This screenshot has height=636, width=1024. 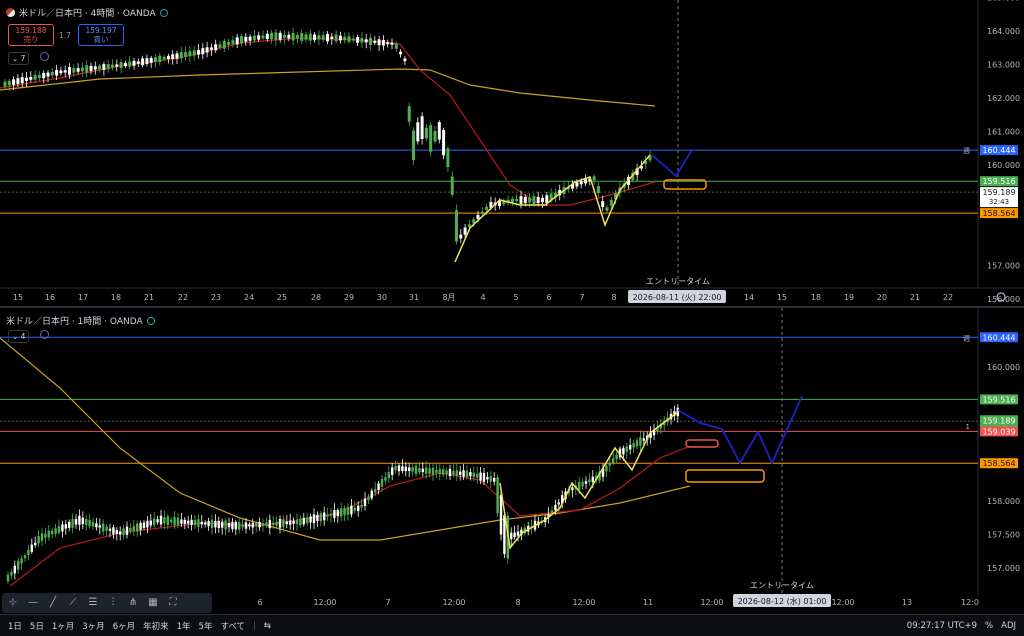 I want to click on crosshair-icon: ⊹, so click(x=13, y=603).